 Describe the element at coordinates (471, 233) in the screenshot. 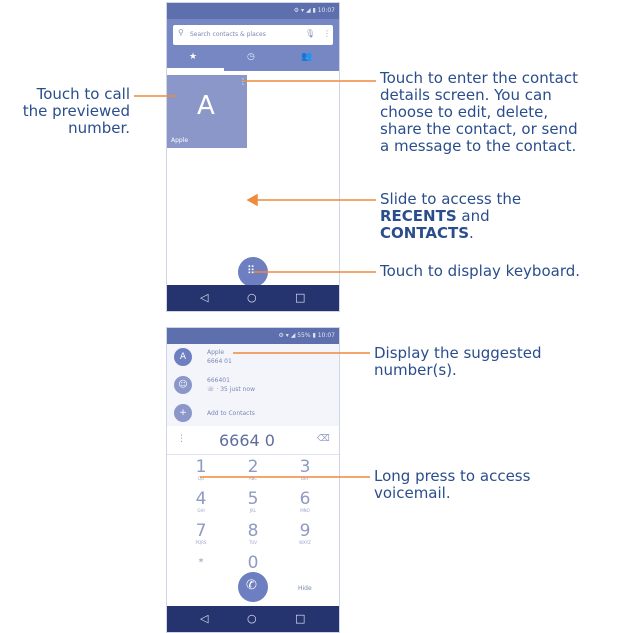

I see `period-label: .` at that location.